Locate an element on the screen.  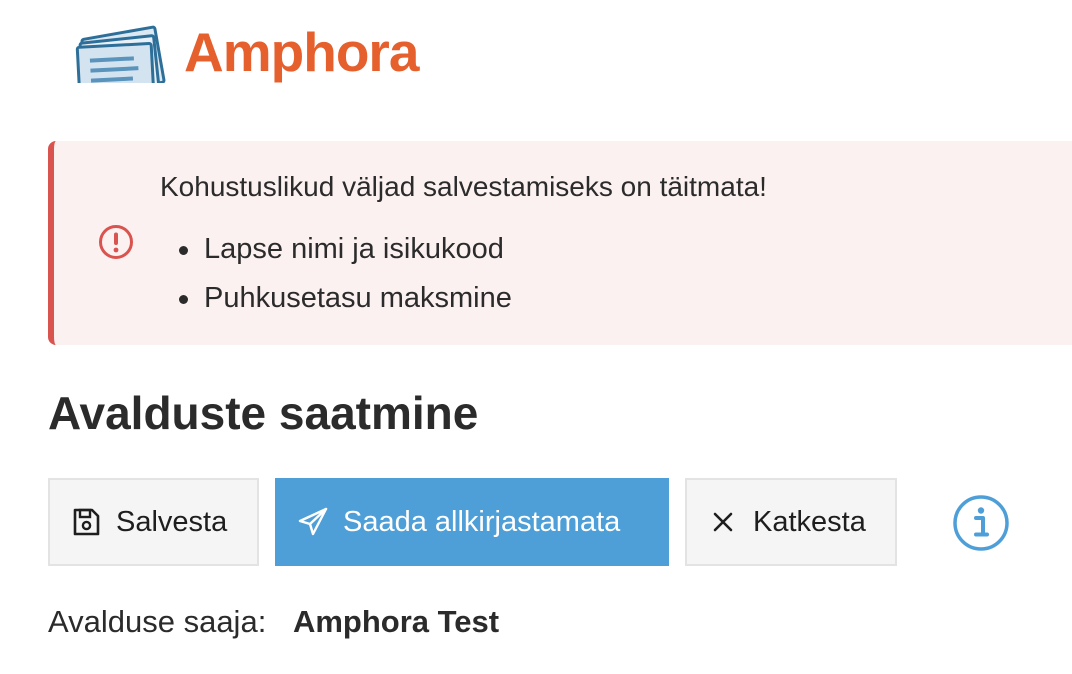
recipient-value: Amphora Test is located at coordinates (396, 621).